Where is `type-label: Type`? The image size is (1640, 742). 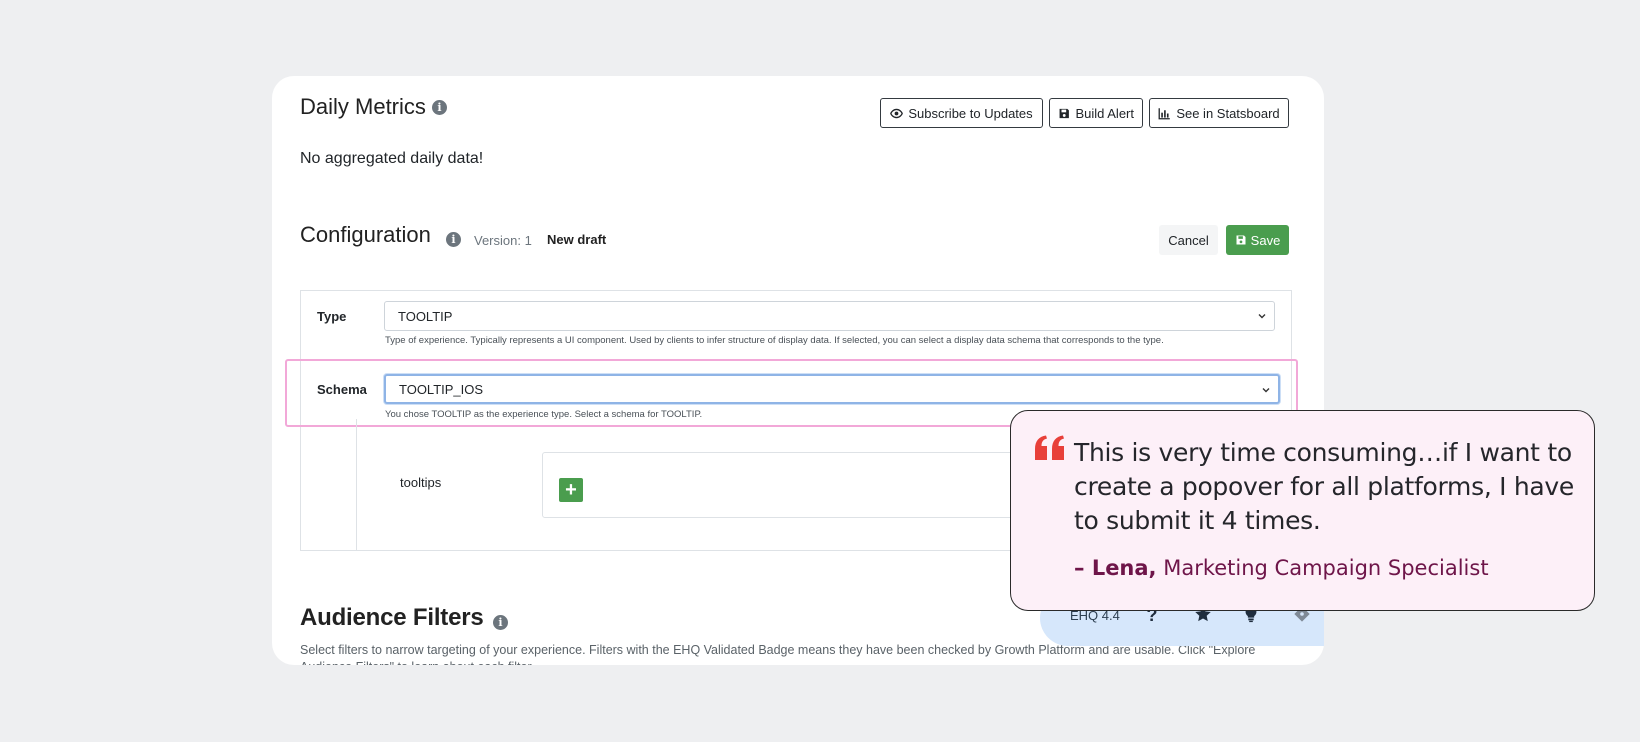 type-label: Type is located at coordinates (332, 316).